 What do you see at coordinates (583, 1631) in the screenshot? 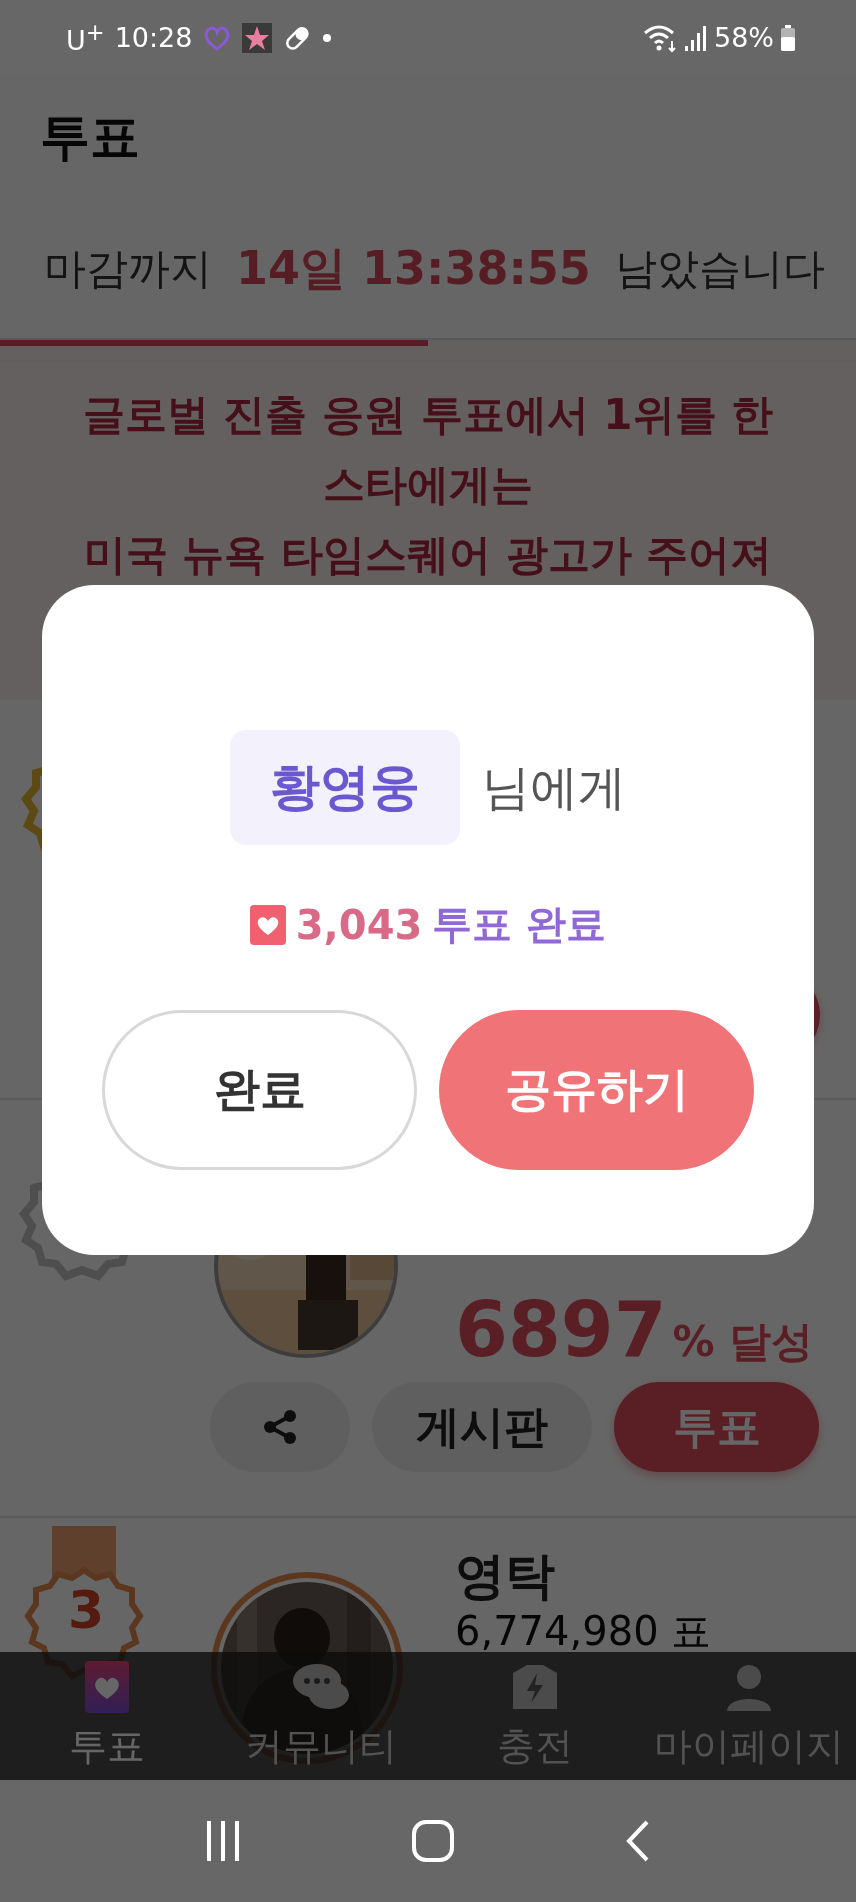
I see `vote-total: 6,774,980 표` at bounding box center [583, 1631].